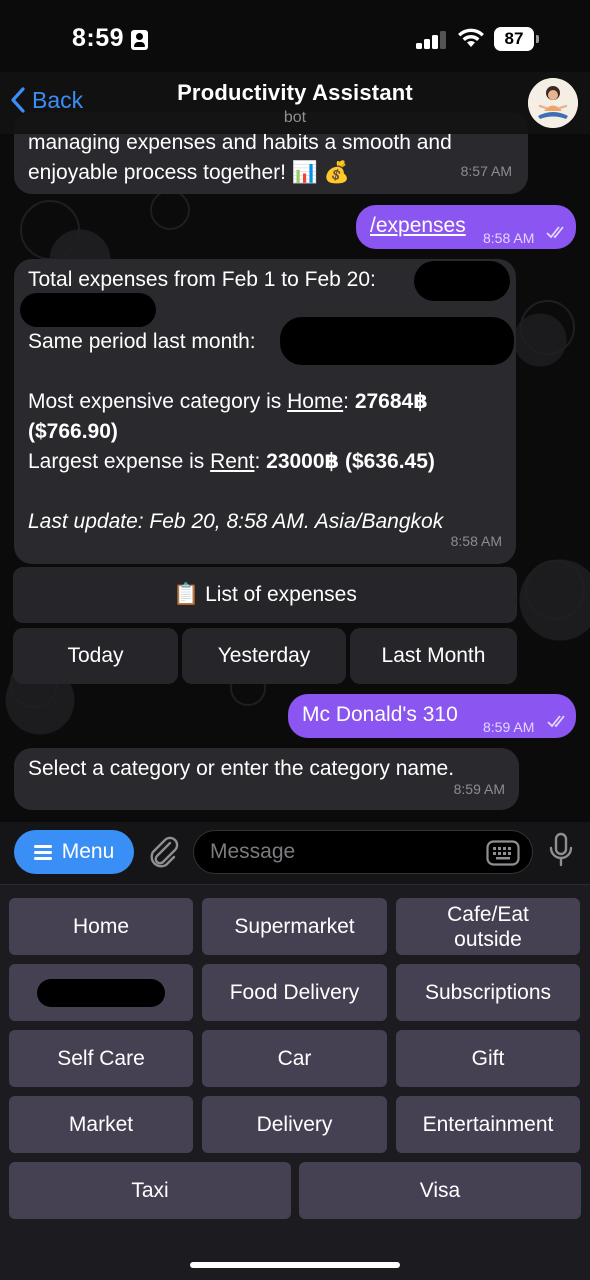 The width and height of the screenshot is (590, 1280). Describe the element at coordinates (432, 40) in the screenshot. I see `cellular-signal-icon` at that location.